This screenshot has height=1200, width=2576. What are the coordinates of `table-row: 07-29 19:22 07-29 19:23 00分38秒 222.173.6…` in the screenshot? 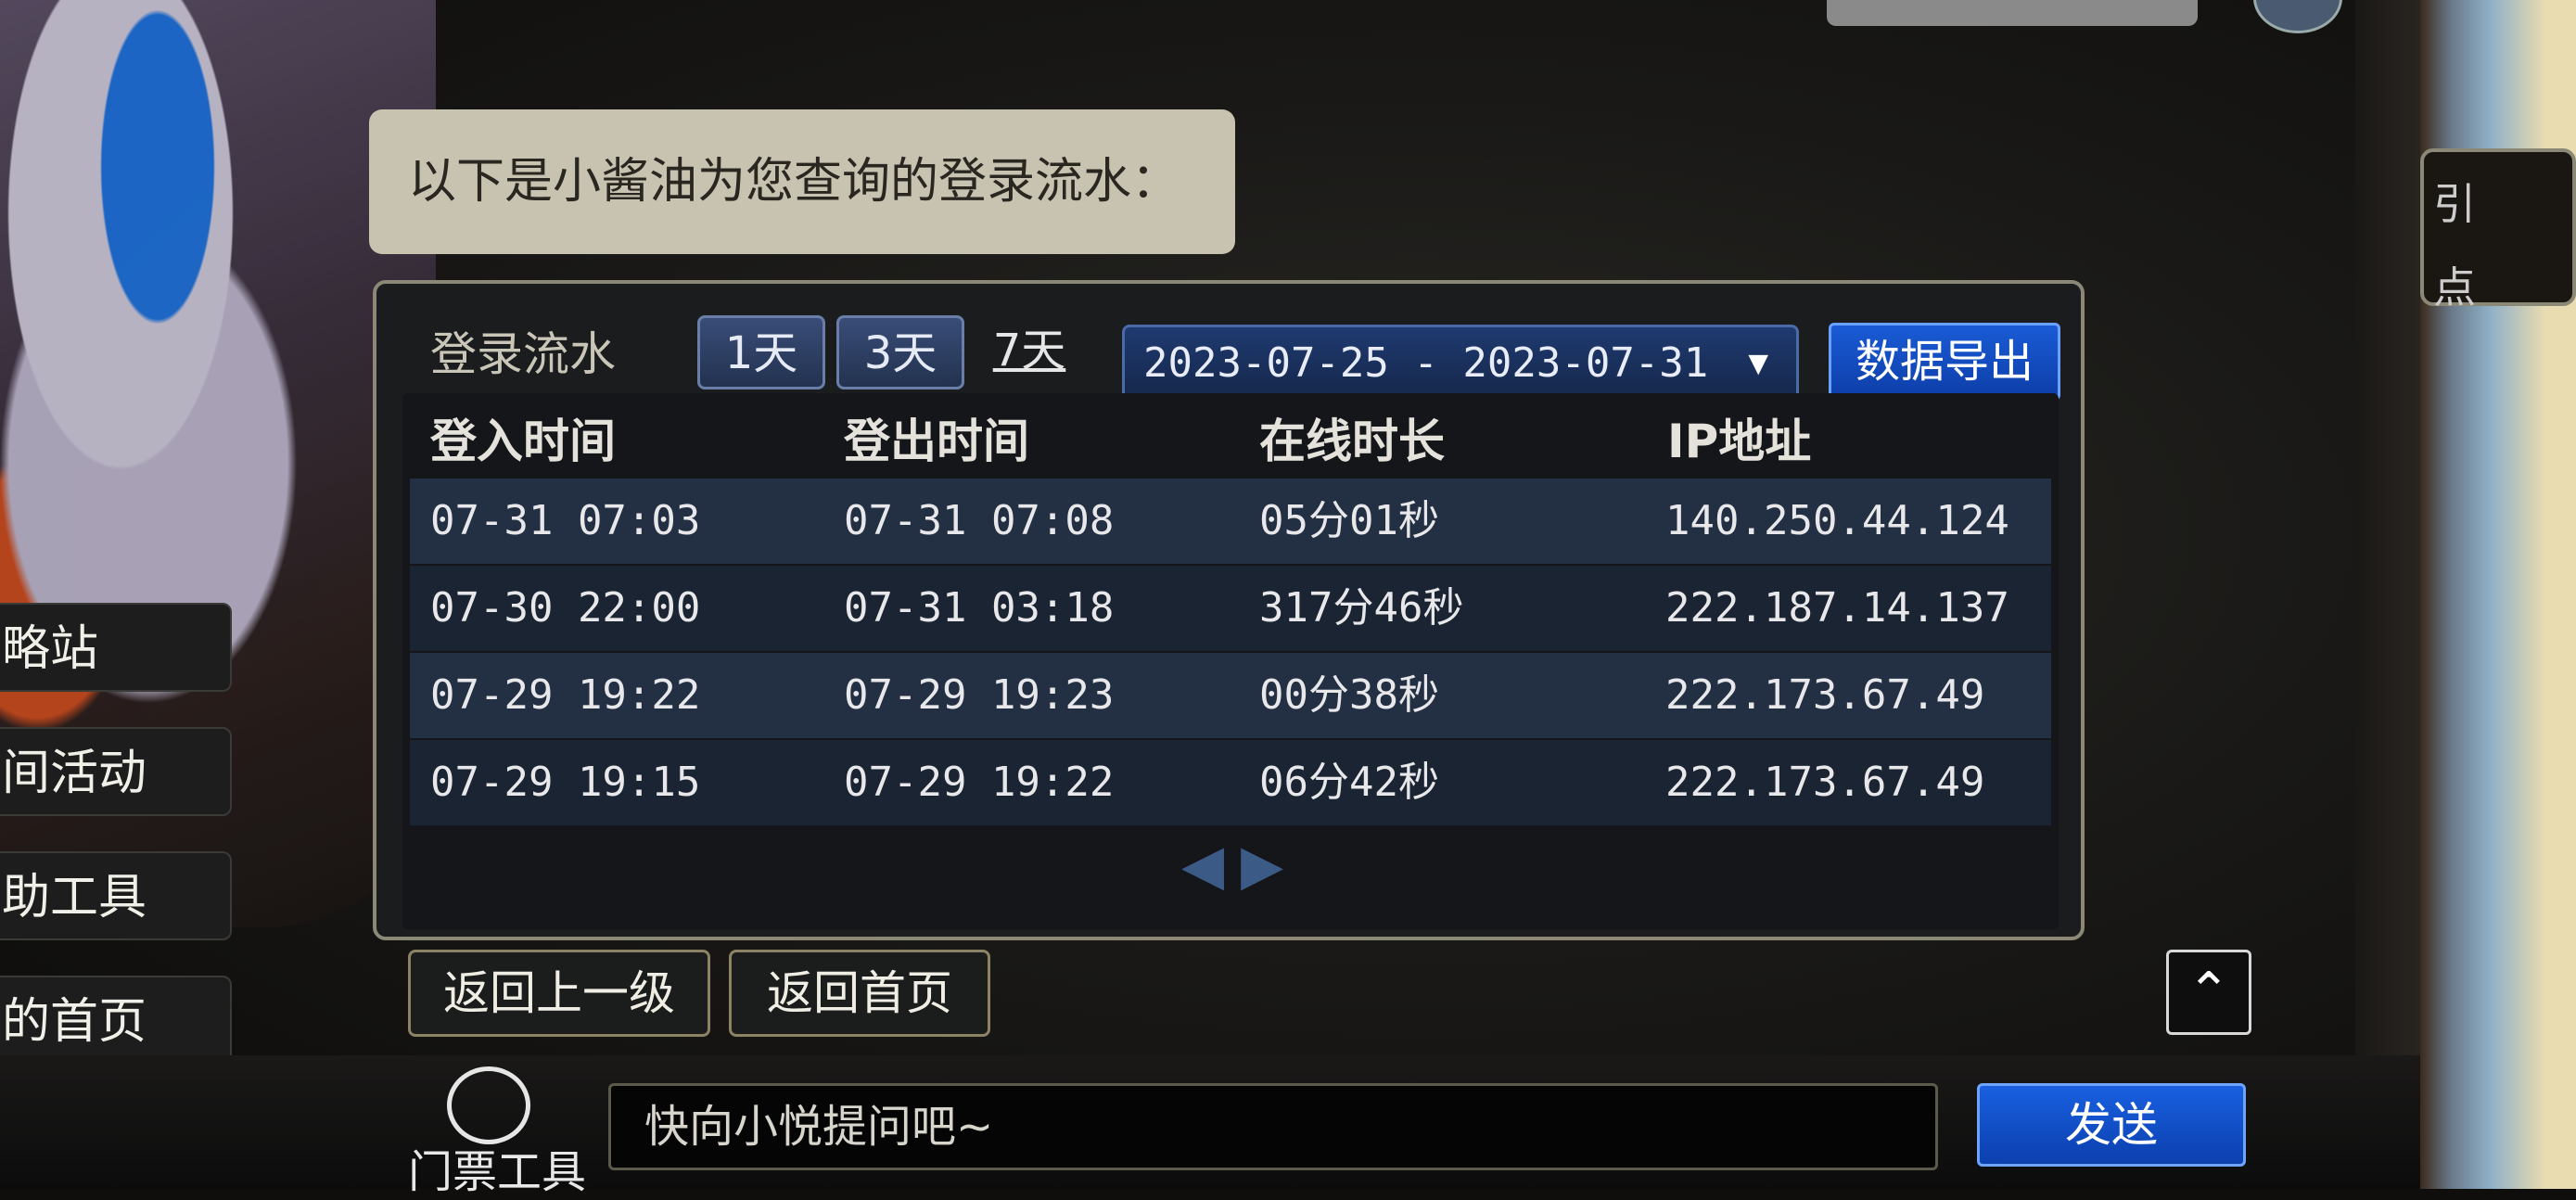 It's located at (1230, 696).